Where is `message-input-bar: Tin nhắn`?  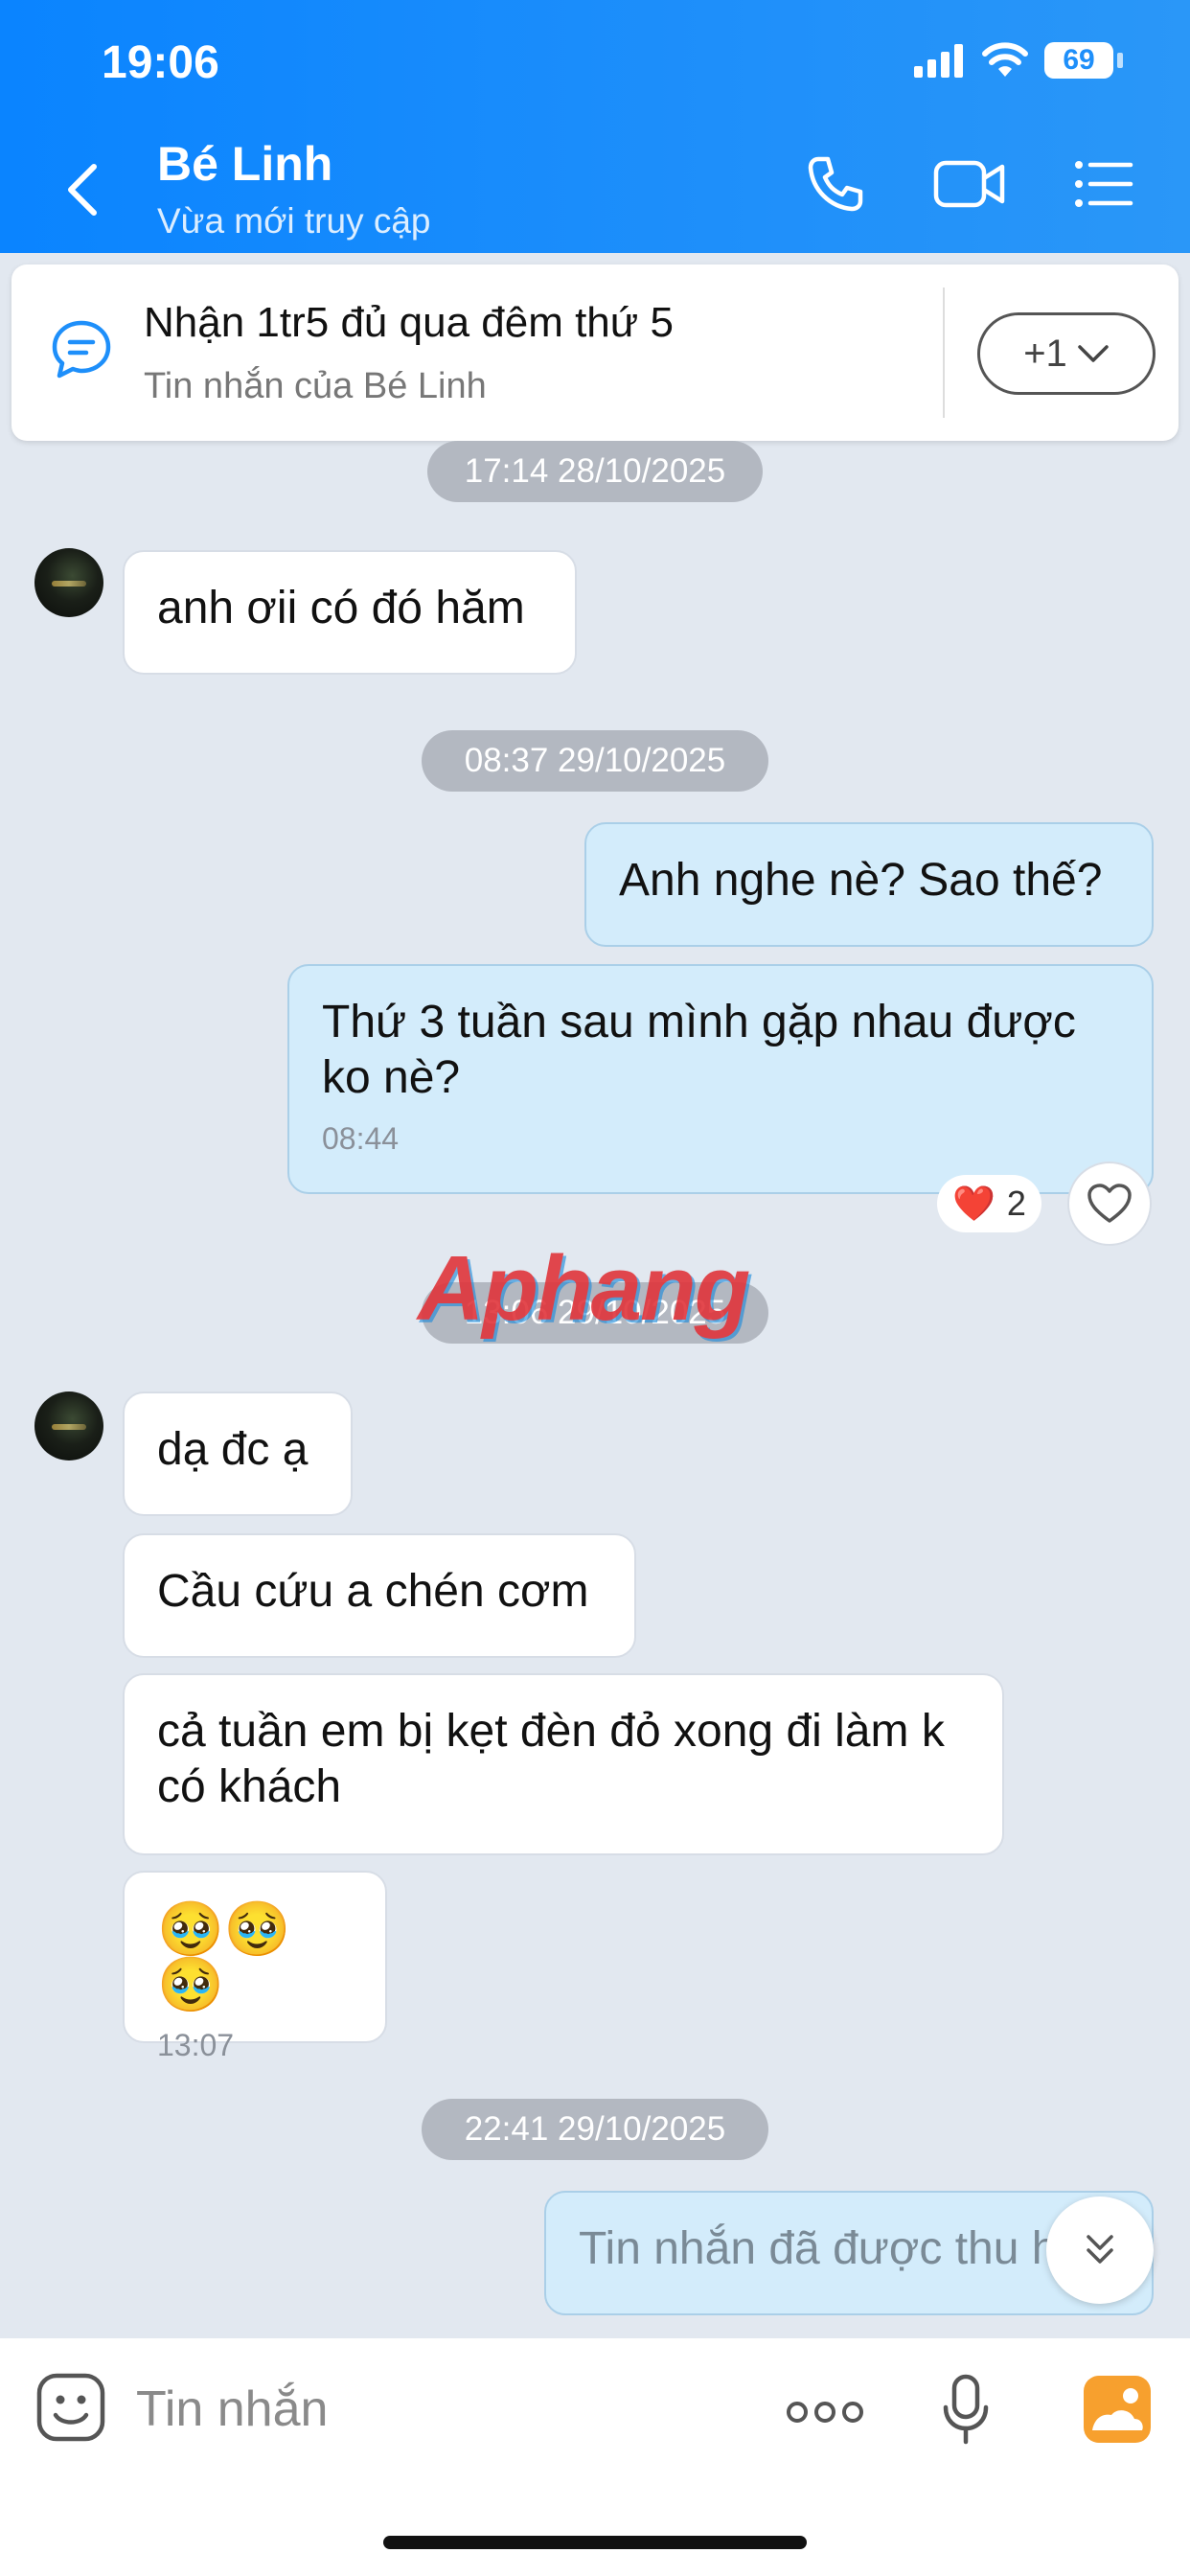
message-input-bar: Tin nhắn is located at coordinates (595, 2457).